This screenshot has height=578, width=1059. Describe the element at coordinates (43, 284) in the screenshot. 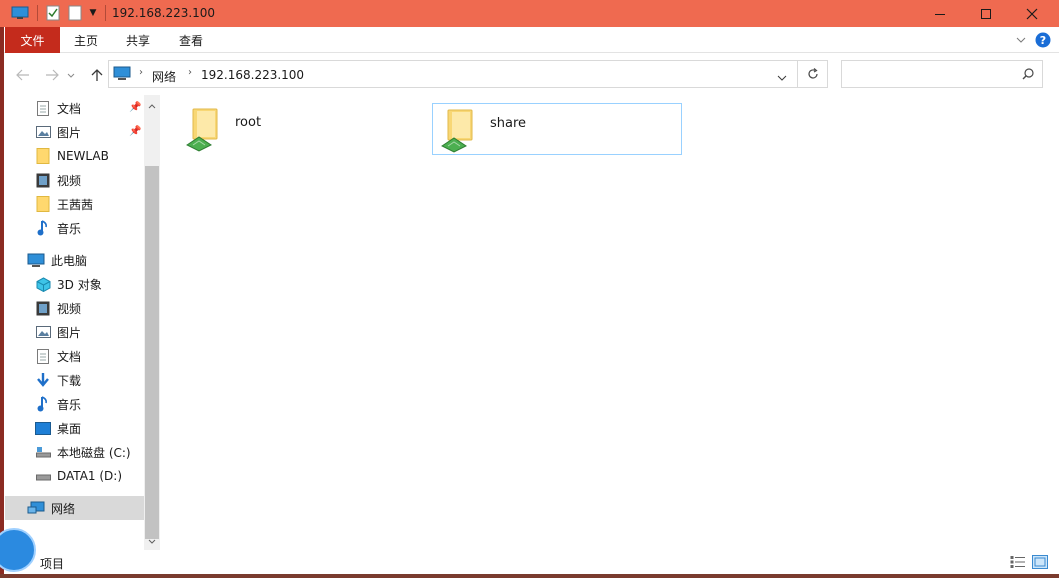

I see `3d-objects-icon` at that location.